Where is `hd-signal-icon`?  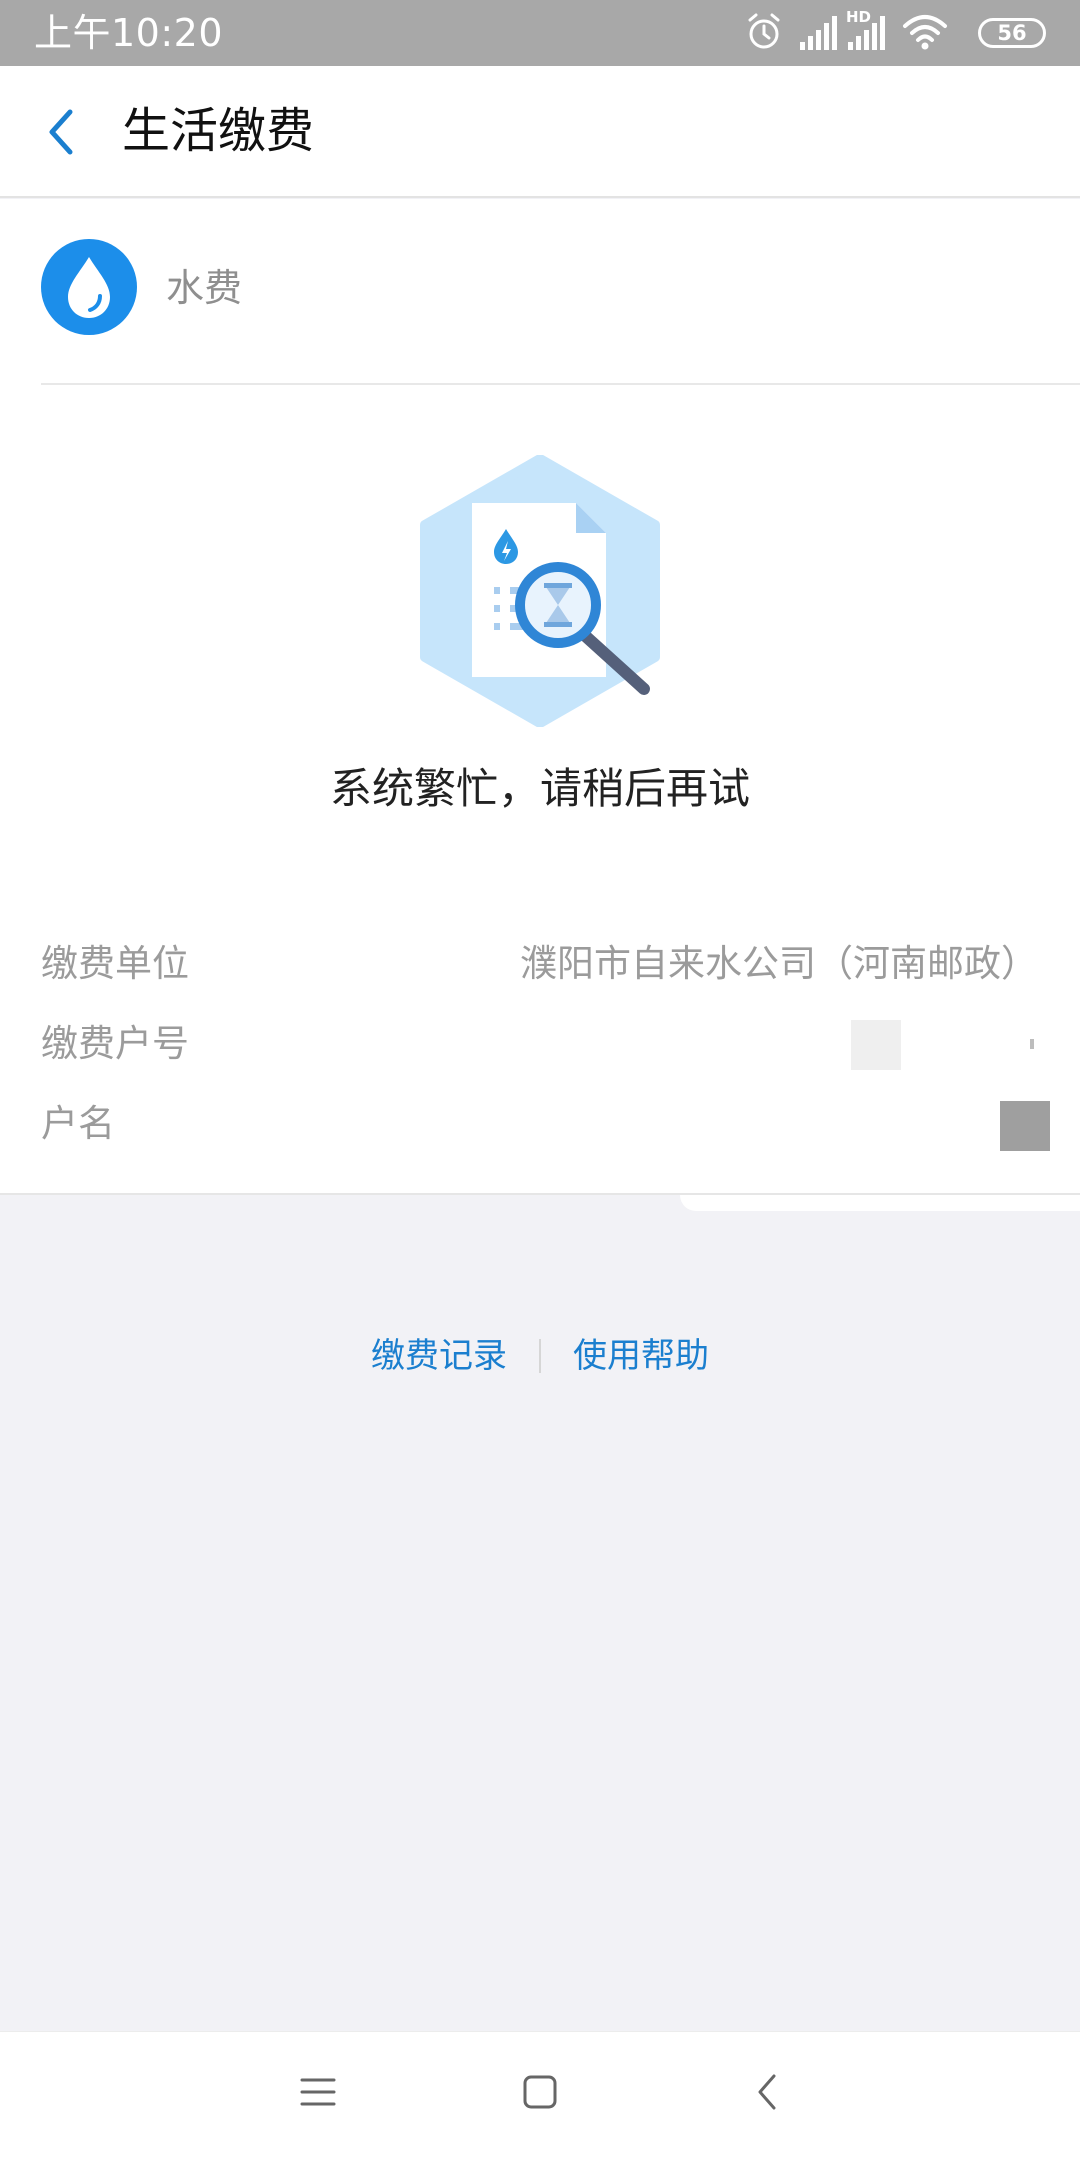
hd-signal-icon is located at coordinates (866, 33).